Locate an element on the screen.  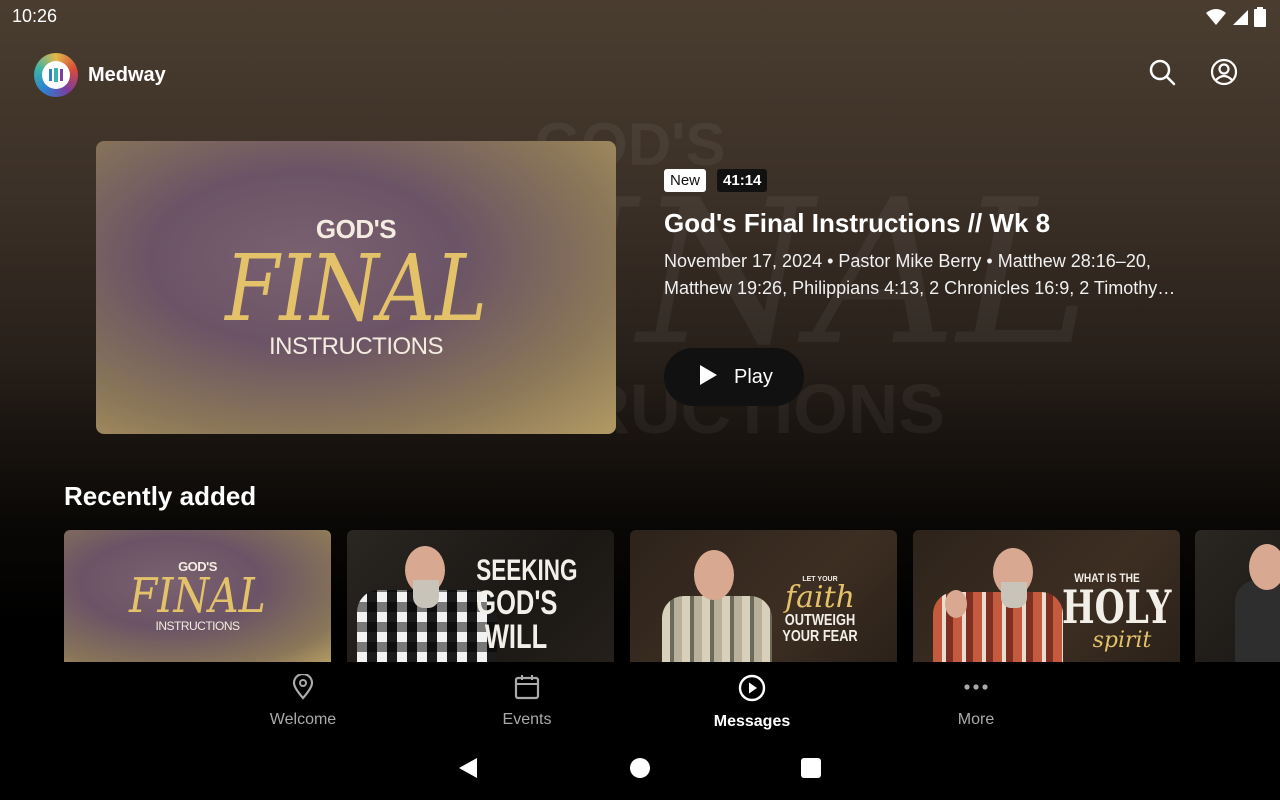
message-card is located at coordinates (1237, 596).